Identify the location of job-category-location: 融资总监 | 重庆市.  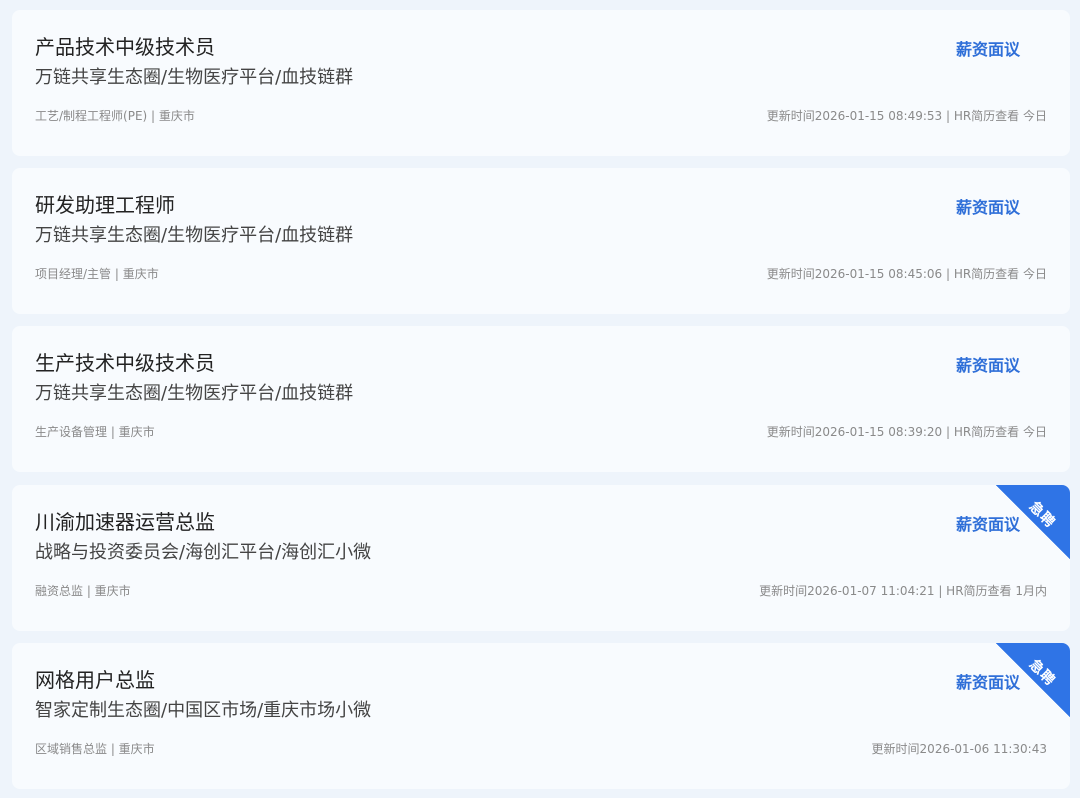
(83, 591).